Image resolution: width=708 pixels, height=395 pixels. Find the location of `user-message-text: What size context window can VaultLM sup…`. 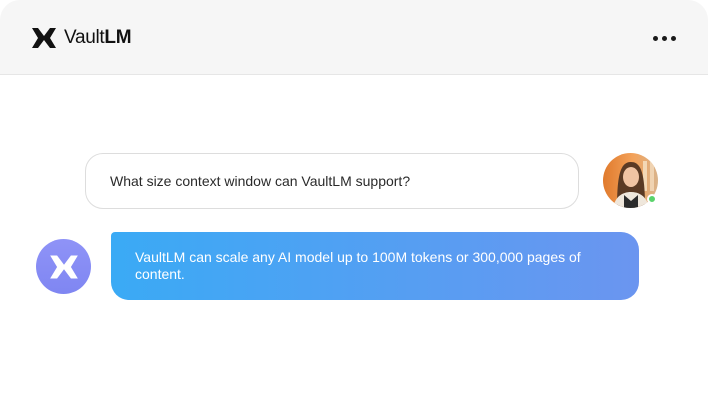

user-message-text: What size context window can VaultLM sup… is located at coordinates (260, 181).